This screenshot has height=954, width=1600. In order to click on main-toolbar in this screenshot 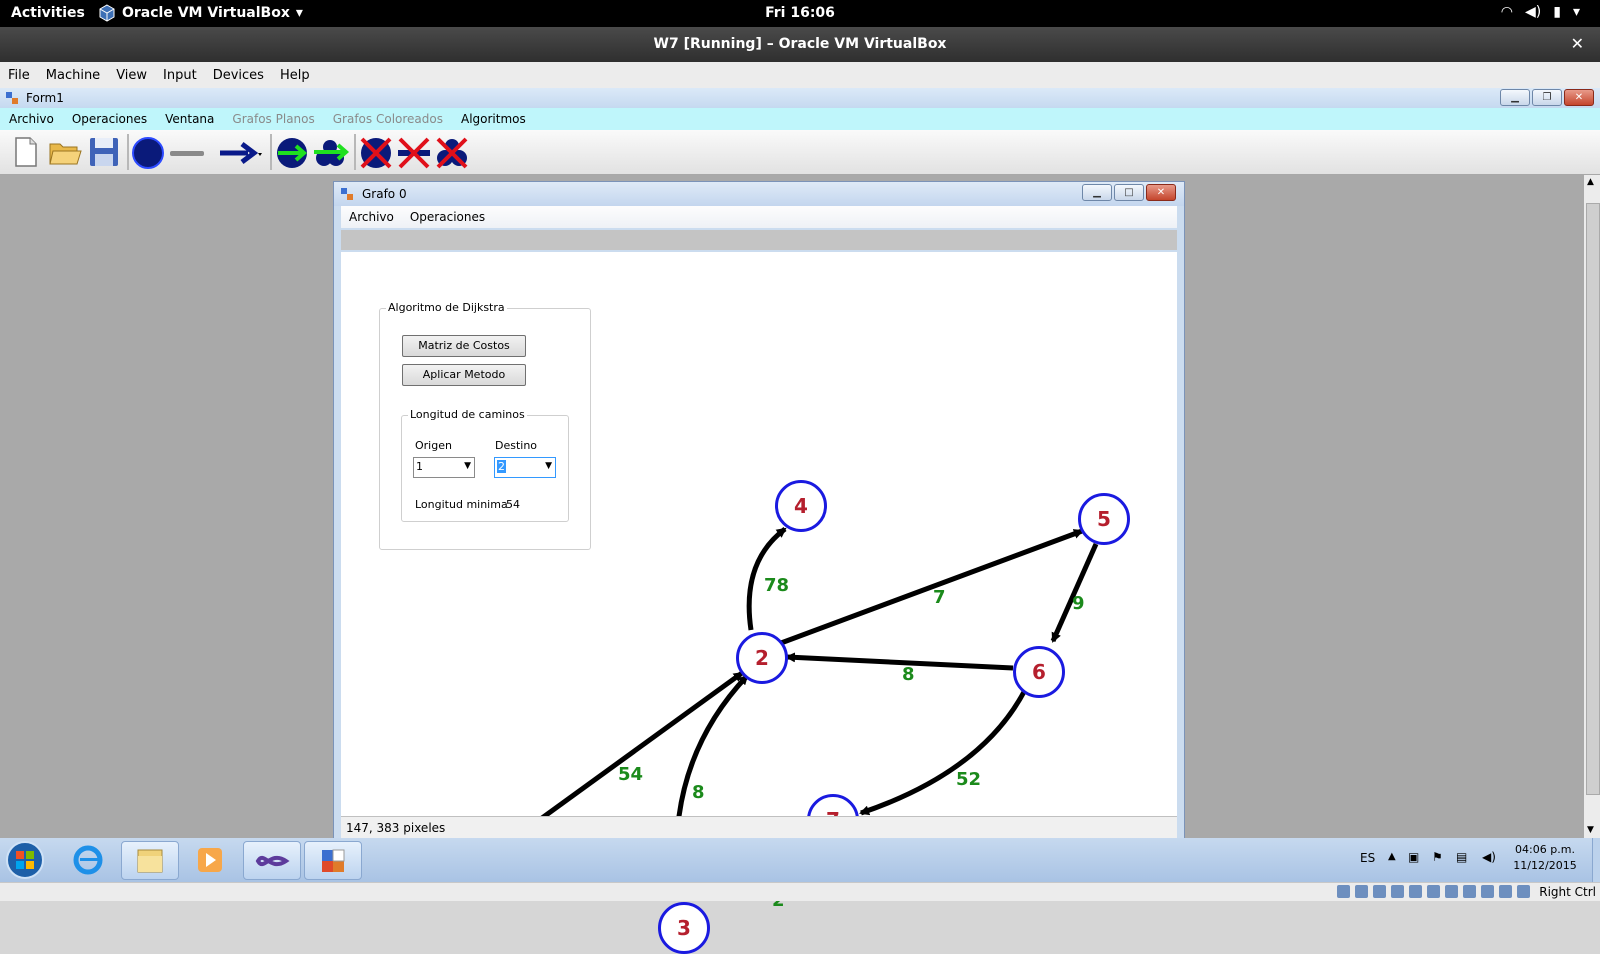, I will do `click(800, 152)`.